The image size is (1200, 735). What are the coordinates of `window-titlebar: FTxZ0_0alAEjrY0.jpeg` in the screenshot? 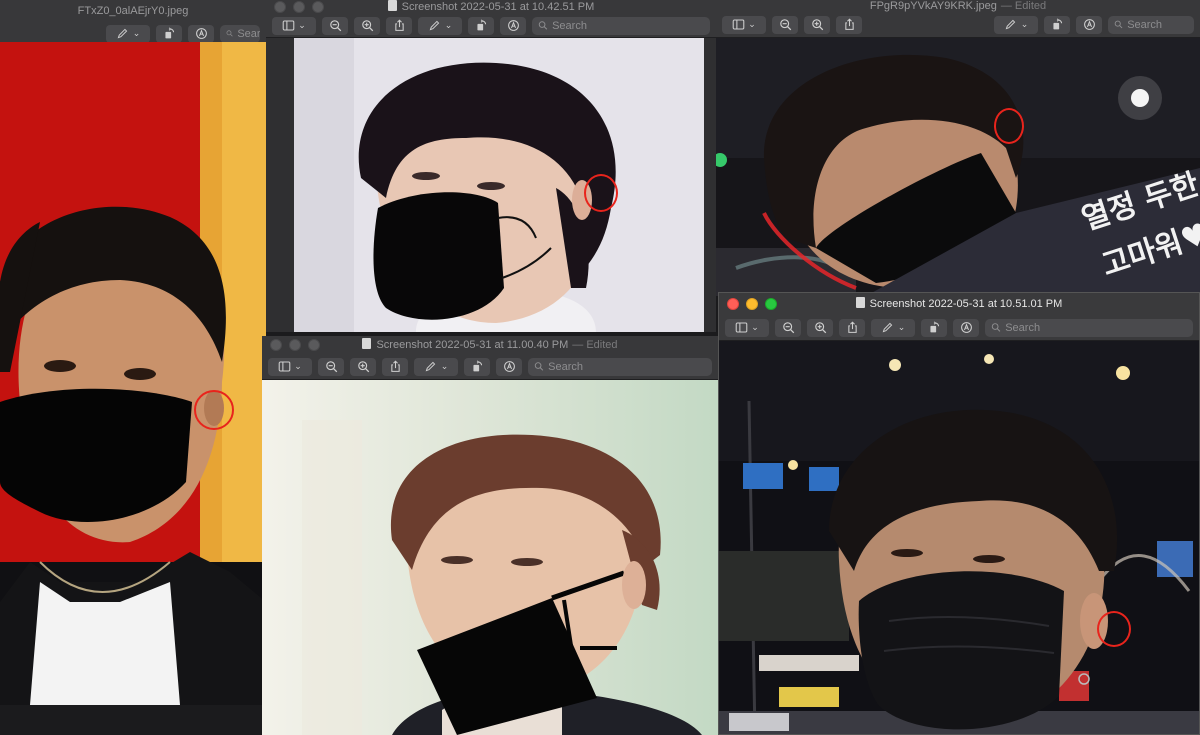 It's located at (133, 11).